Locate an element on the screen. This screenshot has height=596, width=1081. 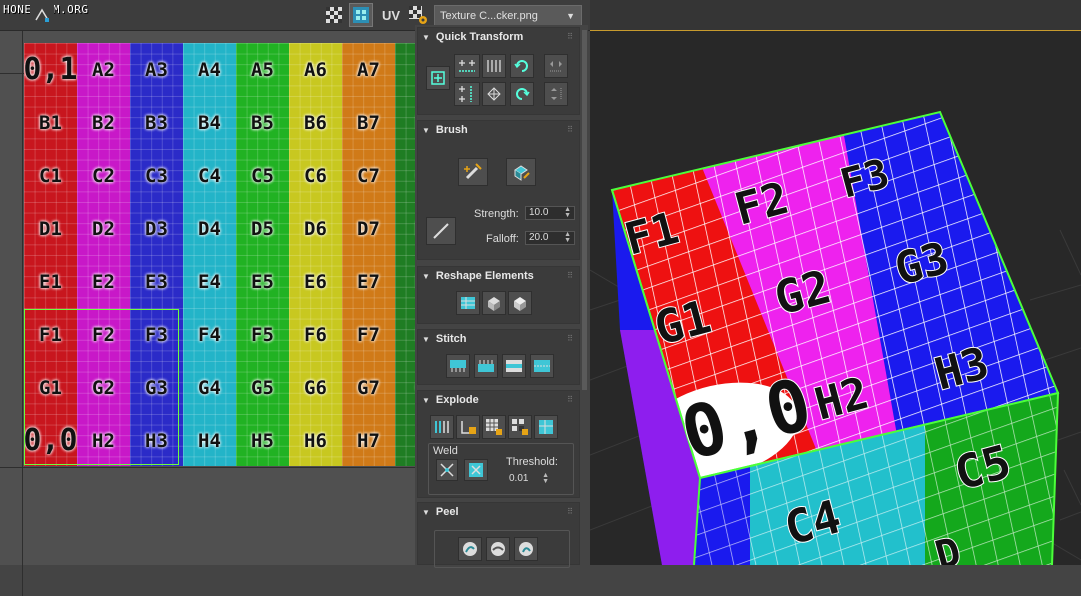
stitch-to-target-icon is located at coordinates (542, 366).